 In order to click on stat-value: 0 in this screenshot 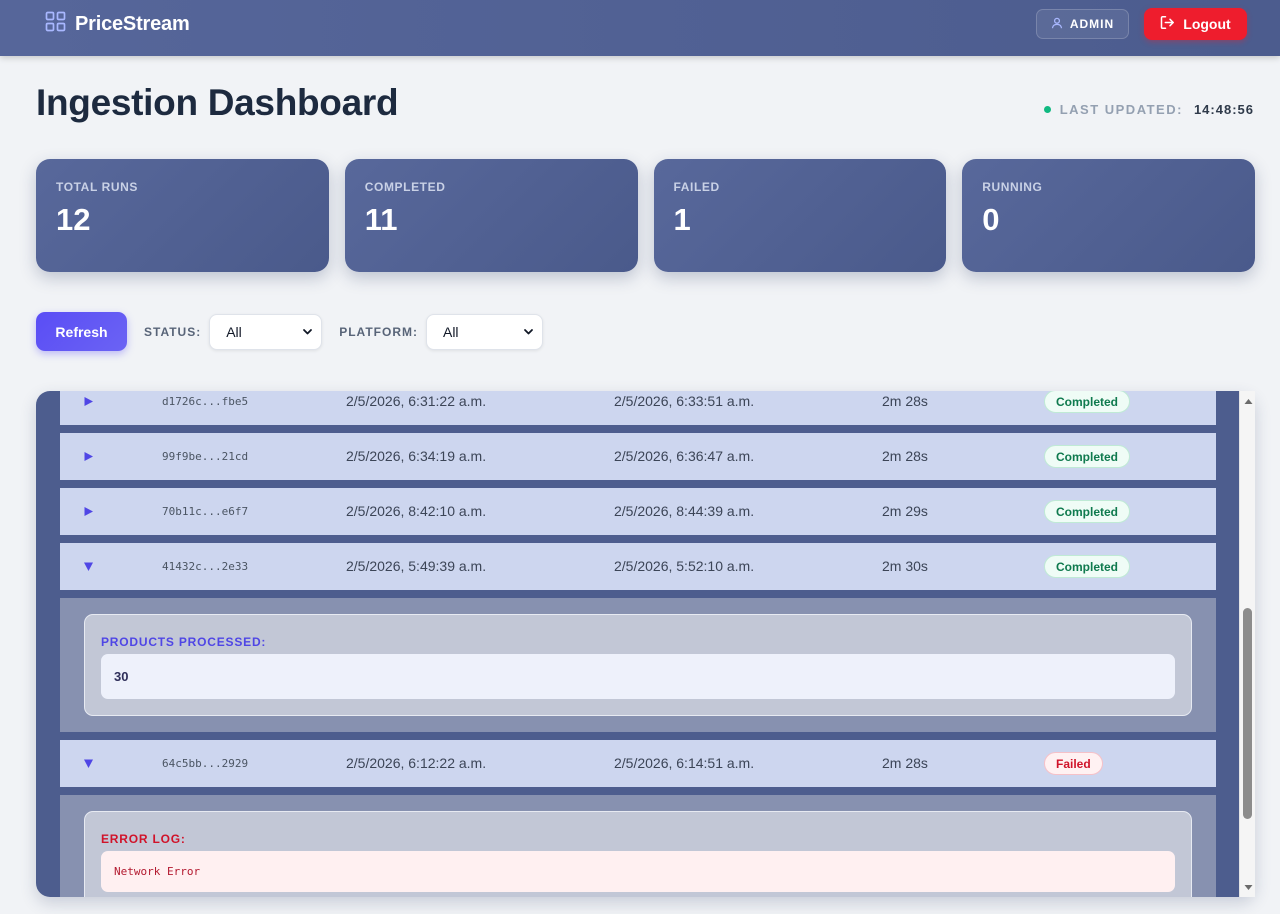, I will do `click(991, 219)`.